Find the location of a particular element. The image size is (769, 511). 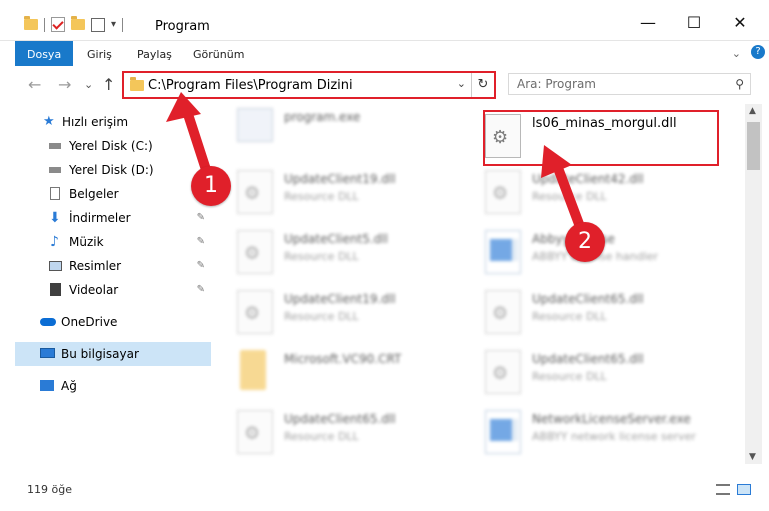

search-box: Ara: Program ⚲ is located at coordinates (629, 84).